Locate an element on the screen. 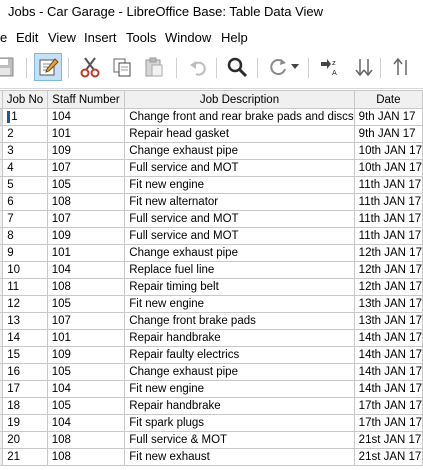 The image size is (423, 470). sort-descending-icon is located at coordinates (402, 67).